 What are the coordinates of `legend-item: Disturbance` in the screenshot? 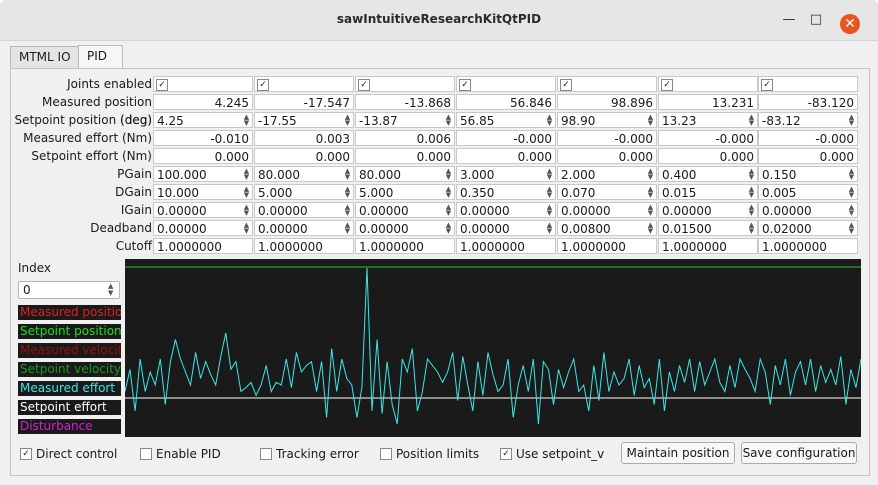 It's located at (69, 426).